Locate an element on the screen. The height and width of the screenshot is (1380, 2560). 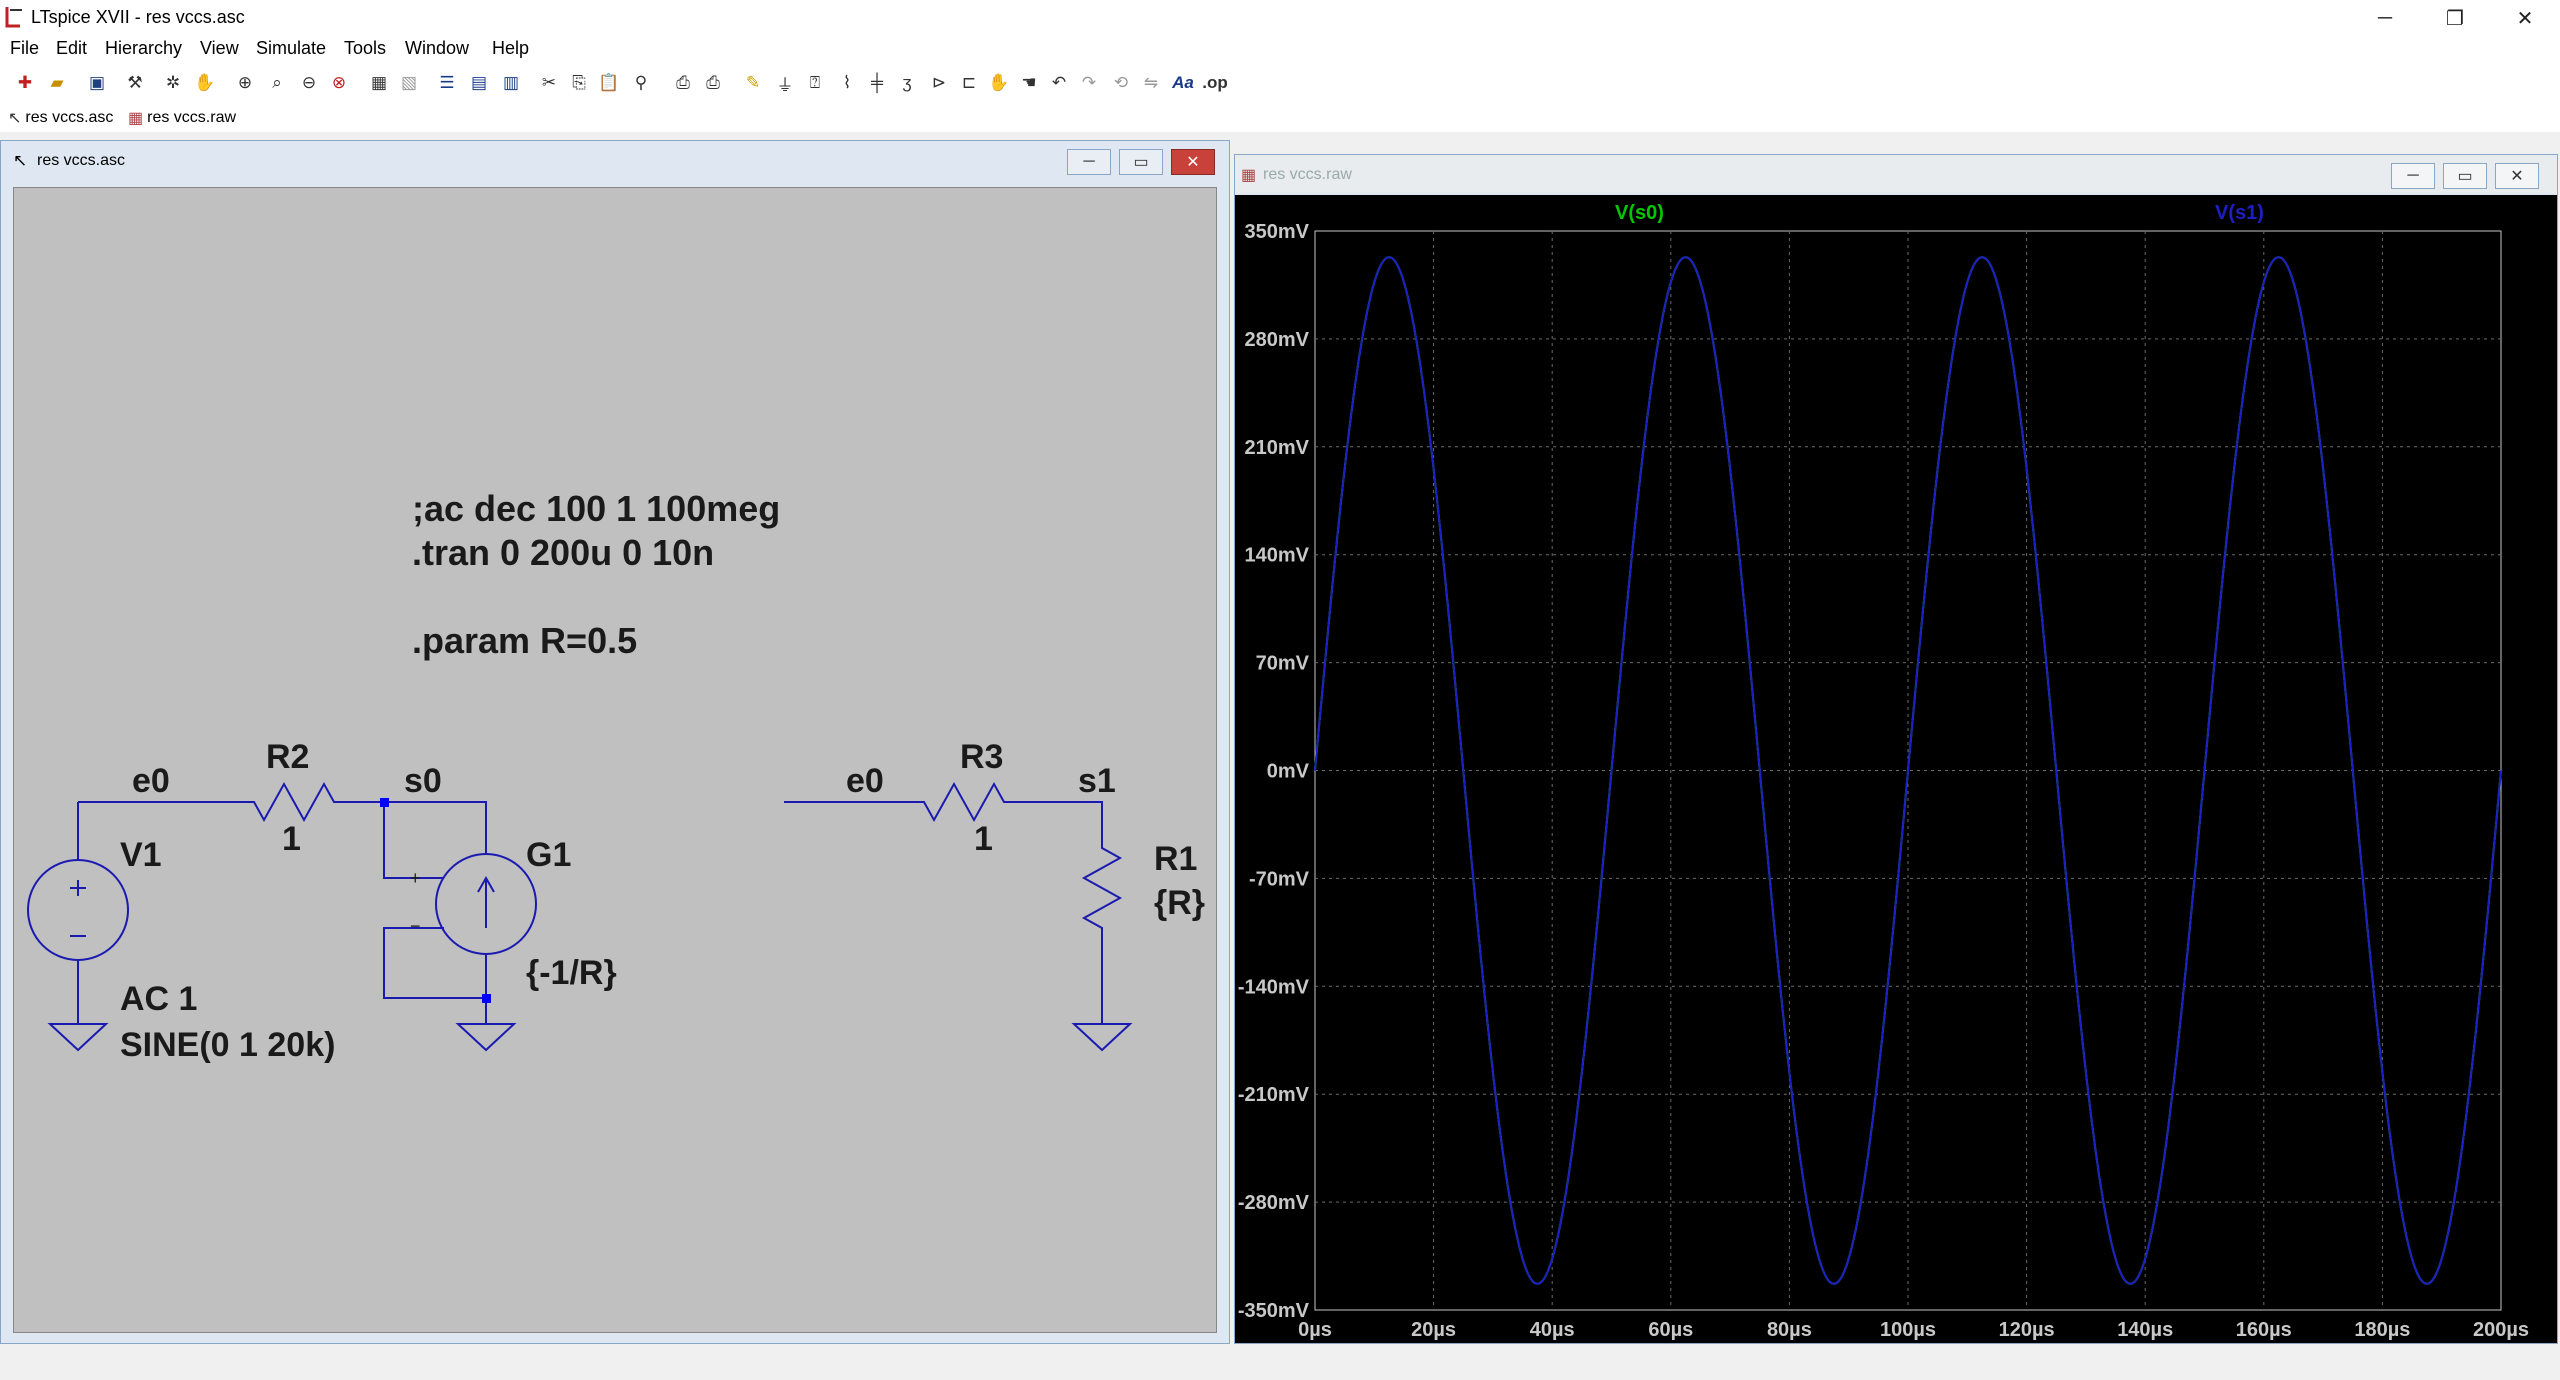
schematic-minimize-button: ─ is located at coordinates (1089, 162).